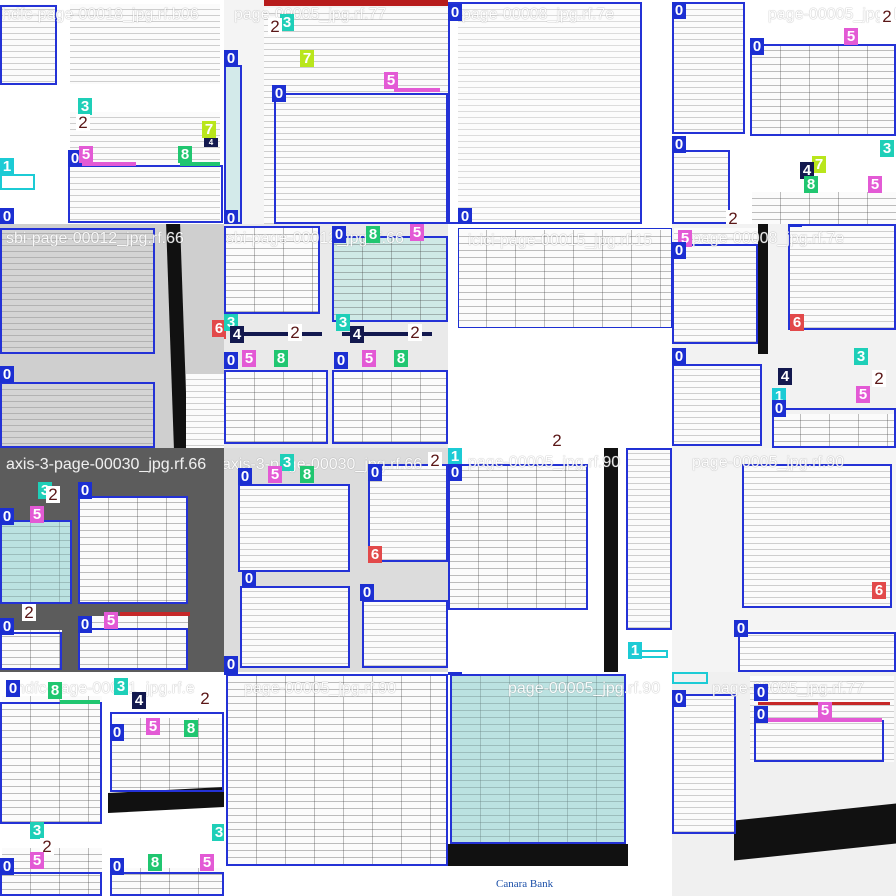 The width and height of the screenshot is (896, 896). I want to click on file-label: page-00008_jpg.rf.7e, so click(768, 238).